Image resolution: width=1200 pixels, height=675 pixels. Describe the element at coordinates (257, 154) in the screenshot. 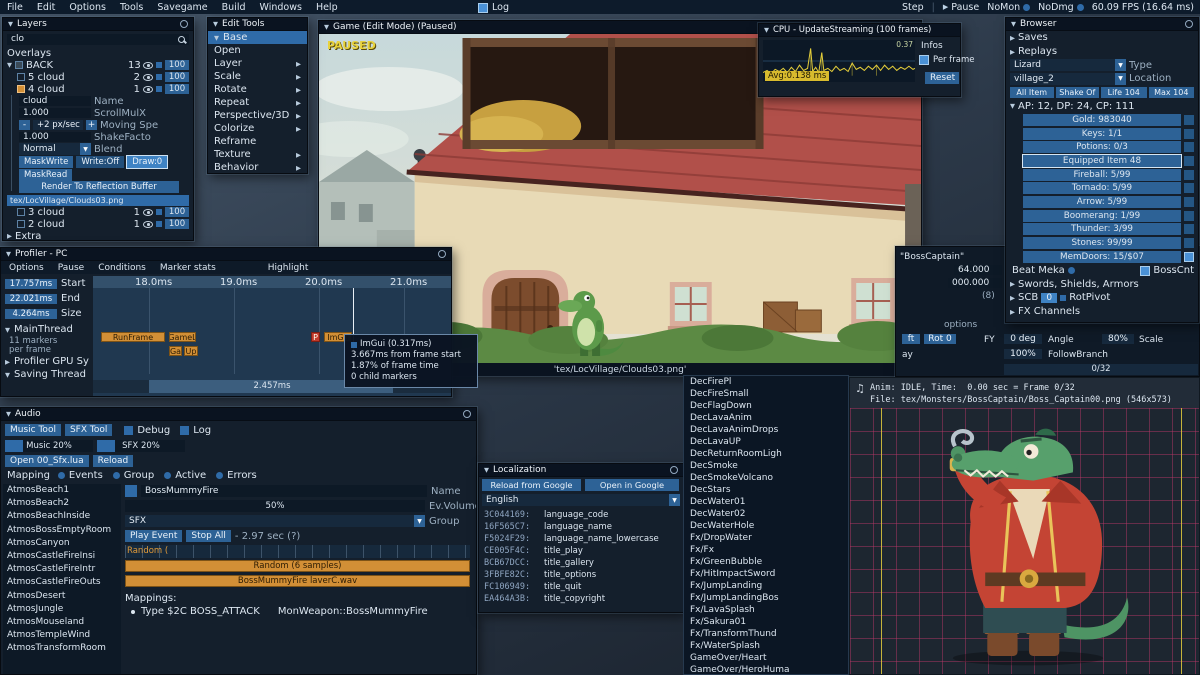

I see `edit-tools-item: Texture ▶` at that location.